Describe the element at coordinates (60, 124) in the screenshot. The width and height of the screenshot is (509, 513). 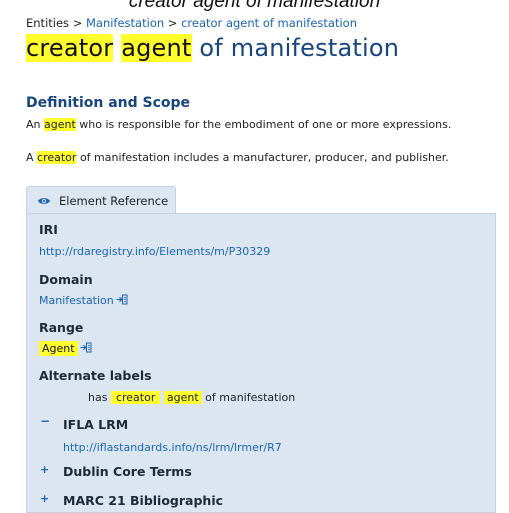
I see `definition-highlight-agent: agent` at that location.